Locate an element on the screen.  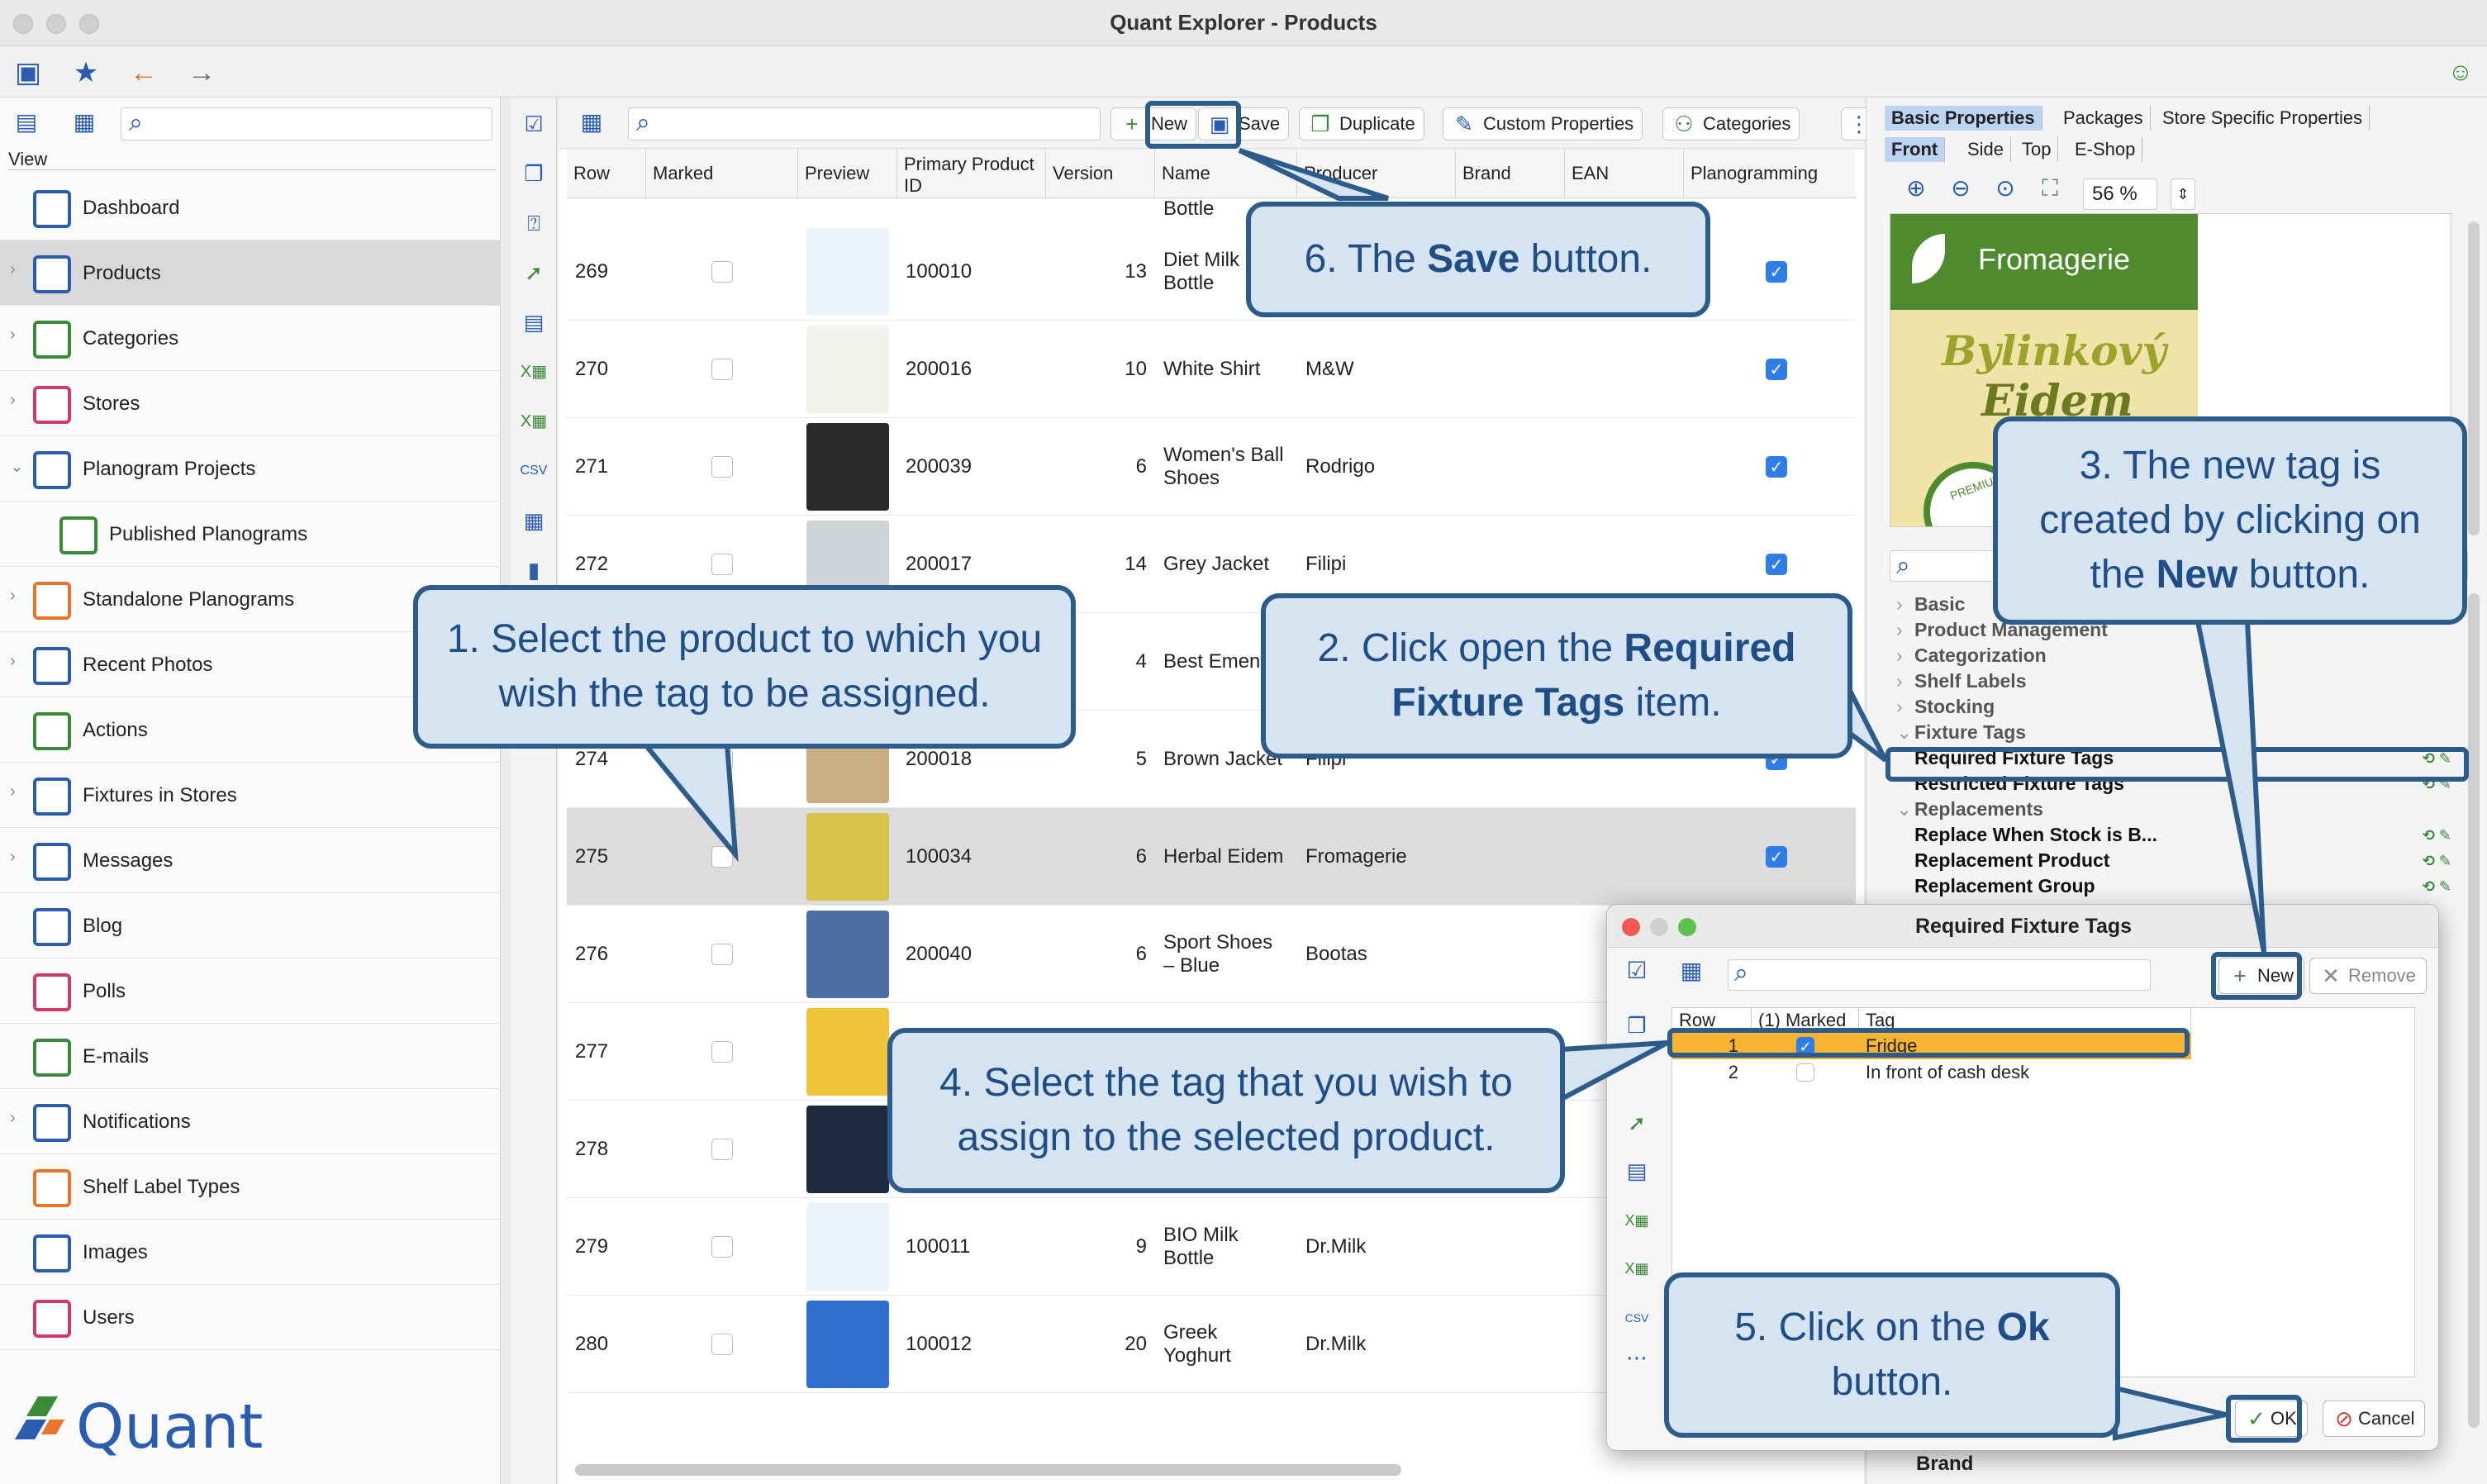
excel-export-icon: X▦ is located at coordinates (534, 372).